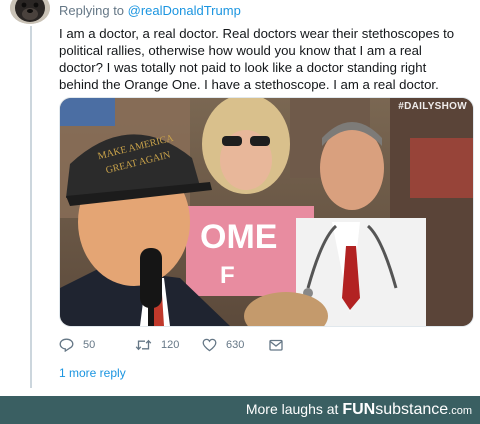 The image size is (480, 424). I want to click on more-replies-link: 1 more reply, so click(92, 373).